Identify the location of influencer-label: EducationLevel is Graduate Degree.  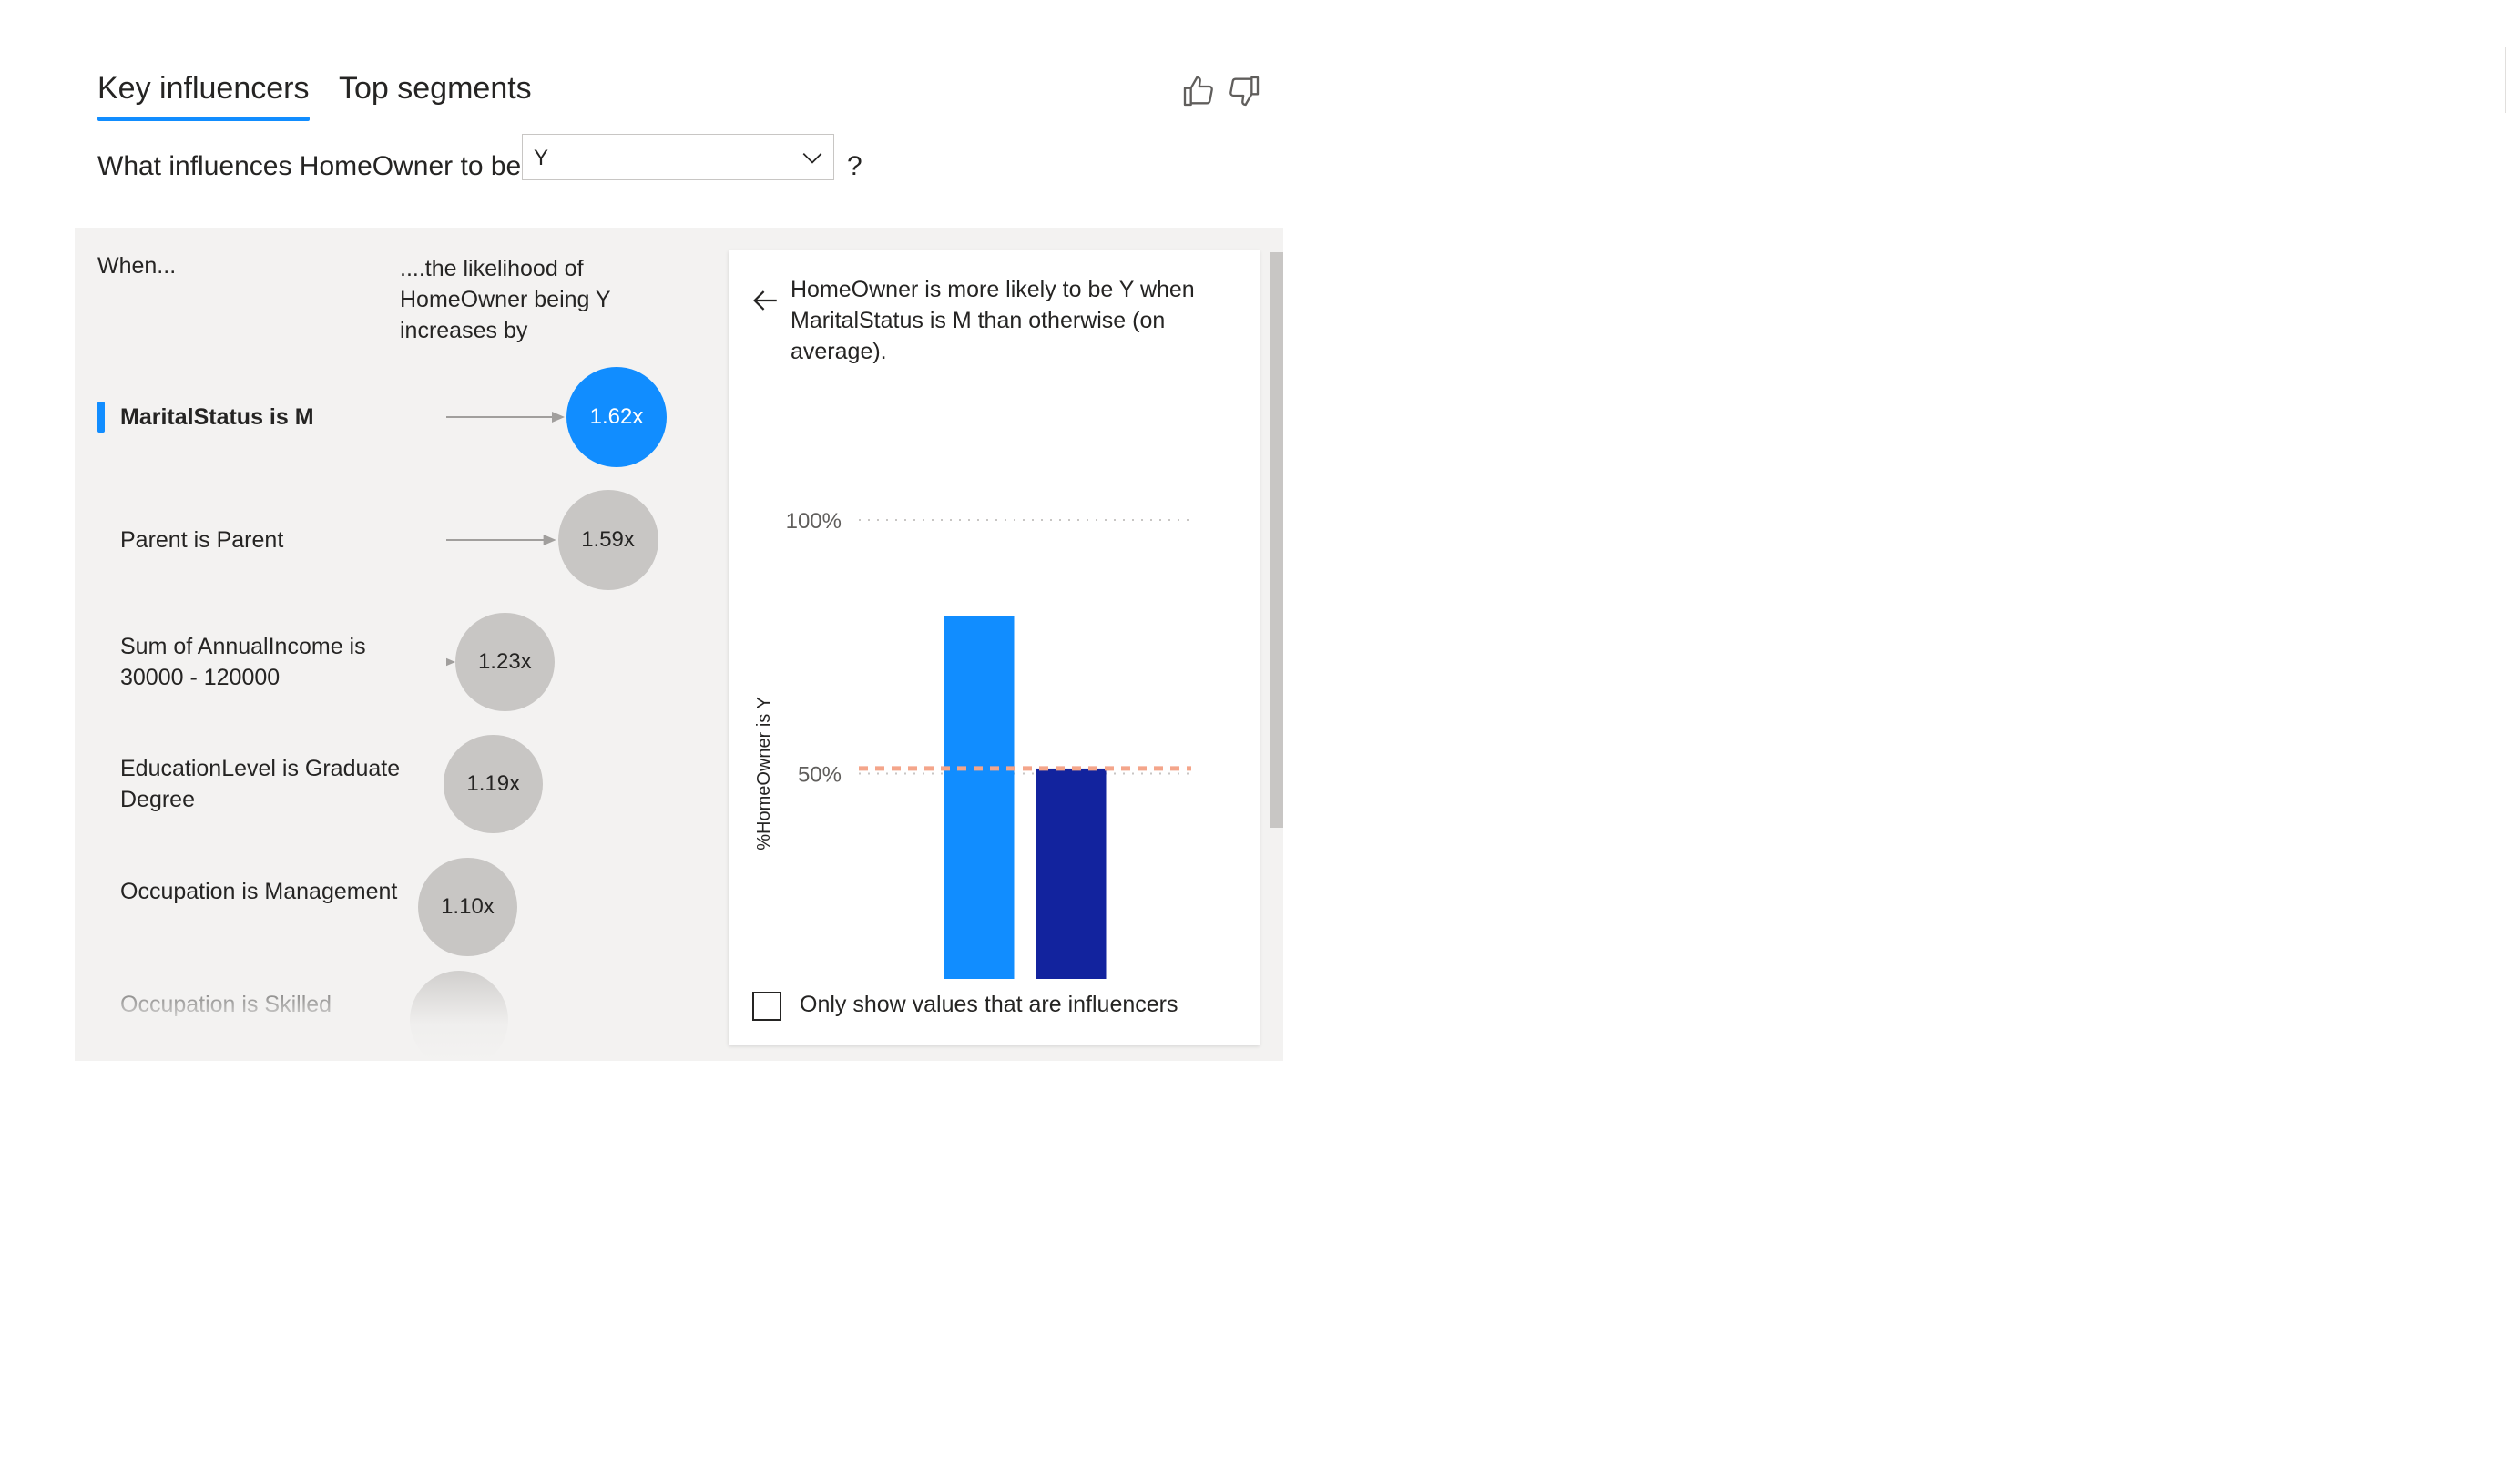
(260, 784).